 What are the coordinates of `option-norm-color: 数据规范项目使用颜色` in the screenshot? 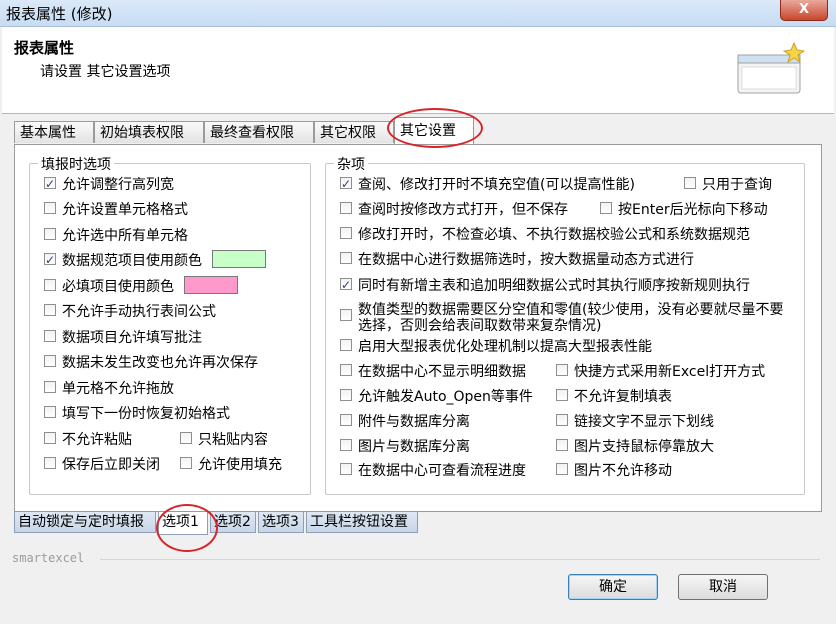 It's located at (155, 260).